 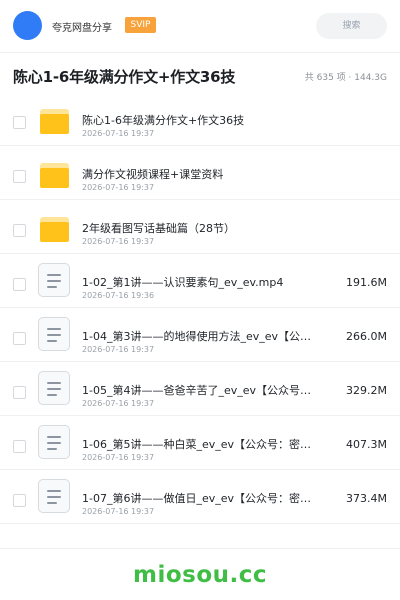 I want to click on item-name: 陈心1-6年级满分作文+作文36技, so click(x=163, y=120).